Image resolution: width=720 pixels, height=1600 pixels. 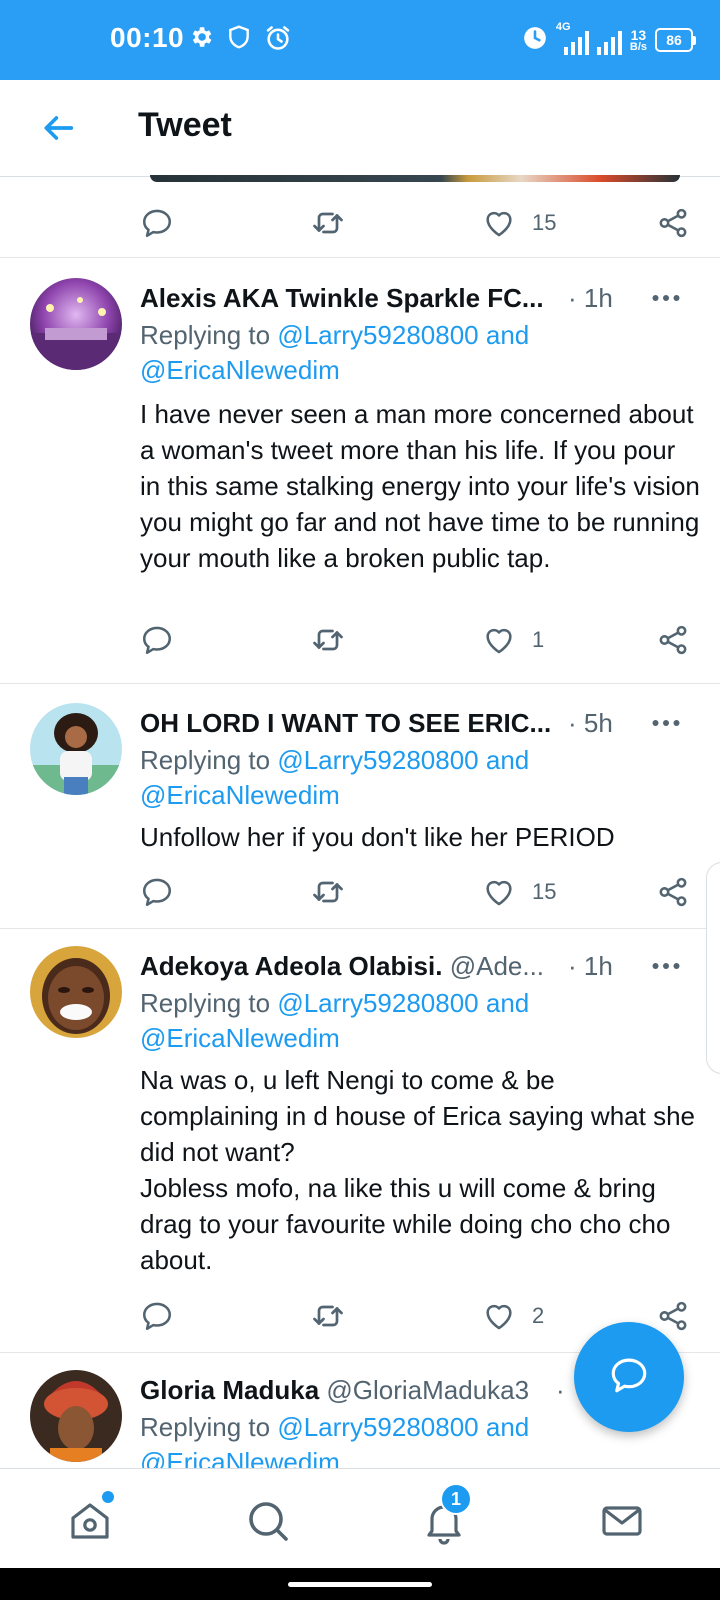 What do you see at coordinates (147, 37) in the screenshot?
I see `status-time: 00:10` at bounding box center [147, 37].